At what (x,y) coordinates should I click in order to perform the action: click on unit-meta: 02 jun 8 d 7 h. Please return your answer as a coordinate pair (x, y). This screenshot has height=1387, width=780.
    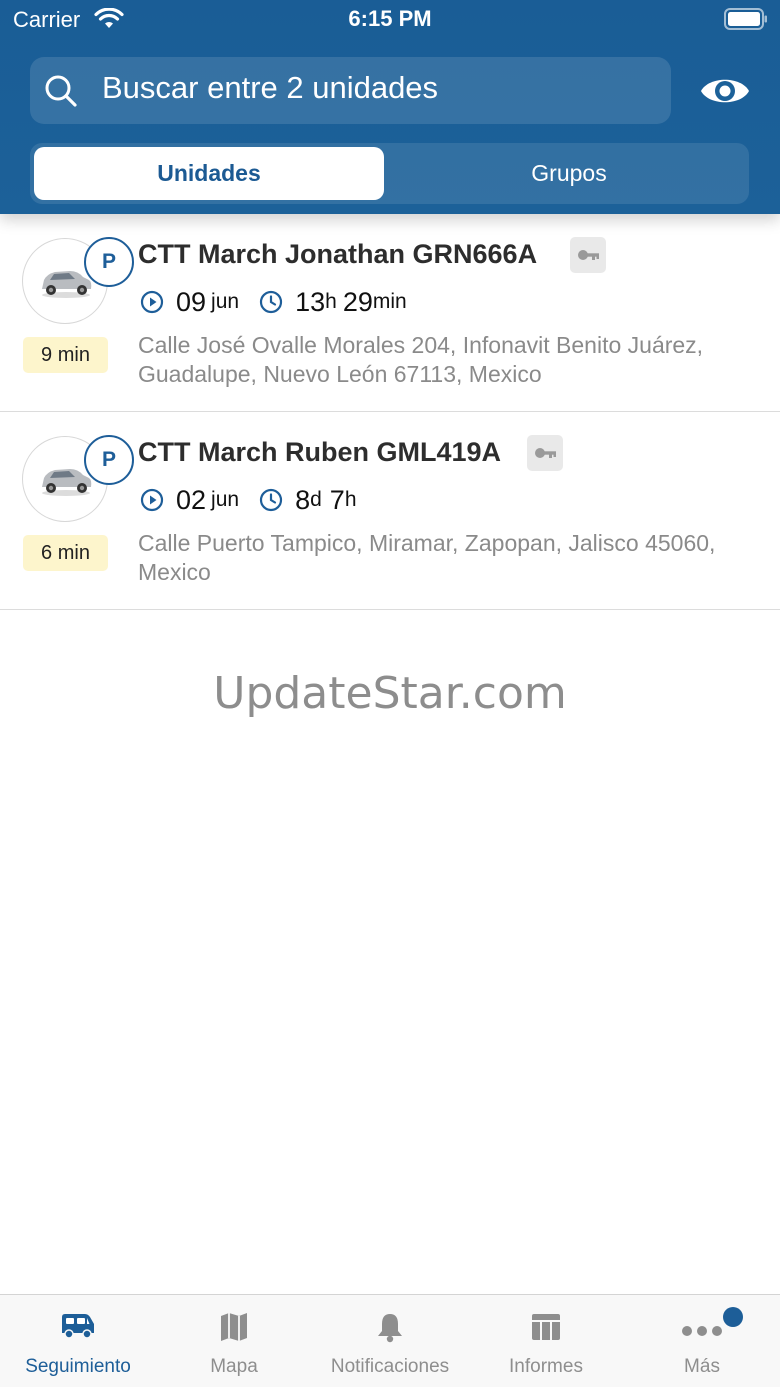
    Looking at the image, I should click on (248, 500).